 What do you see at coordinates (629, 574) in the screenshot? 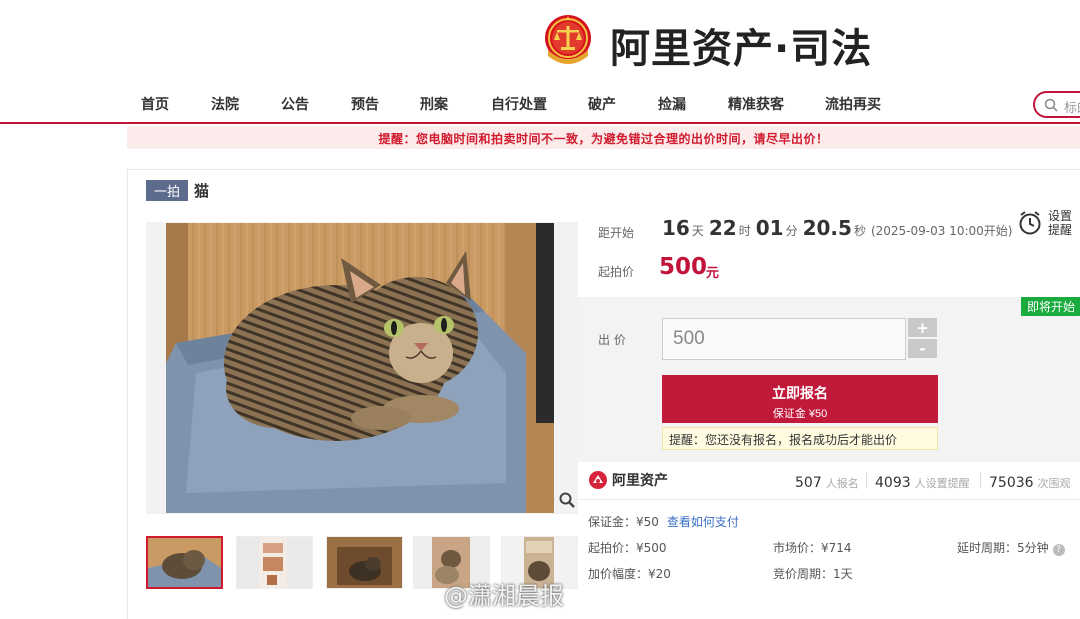
I see `increment-info: 加价幅度：¥20` at bounding box center [629, 574].